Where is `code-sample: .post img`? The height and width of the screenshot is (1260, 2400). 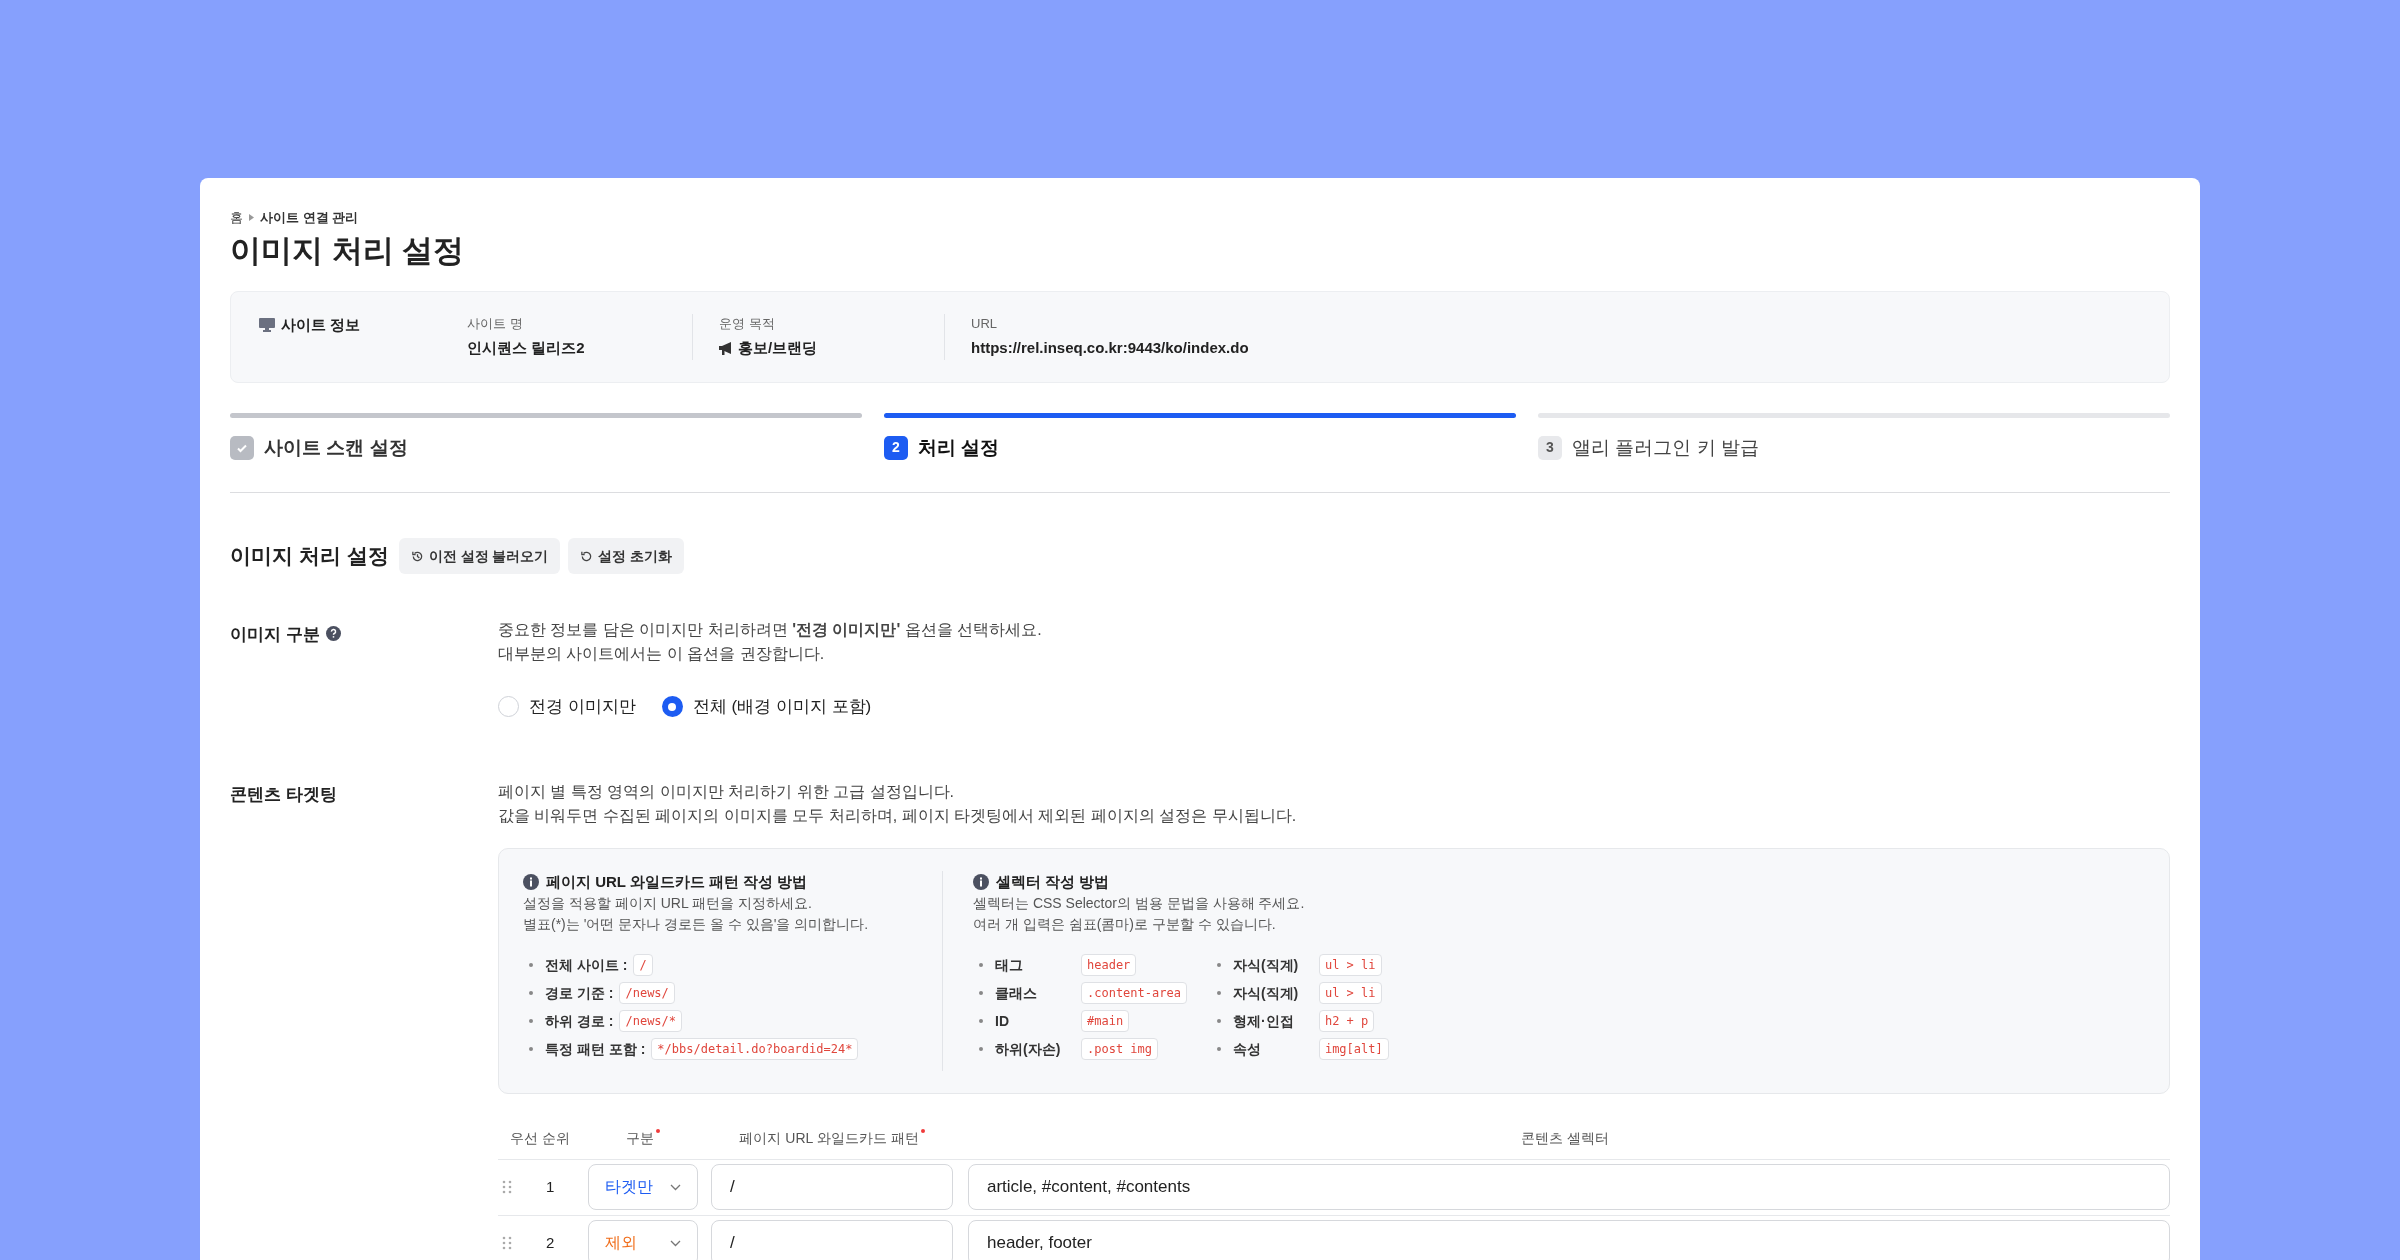 code-sample: .post img is located at coordinates (1120, 1049).